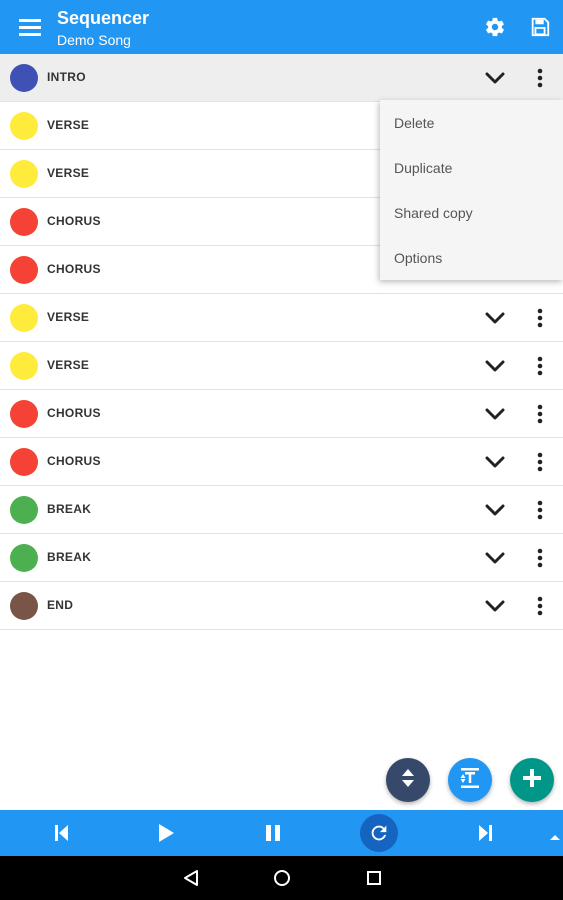 This screenshot has width=563, height=900. I want to click on home-icon, so click(282, 878).